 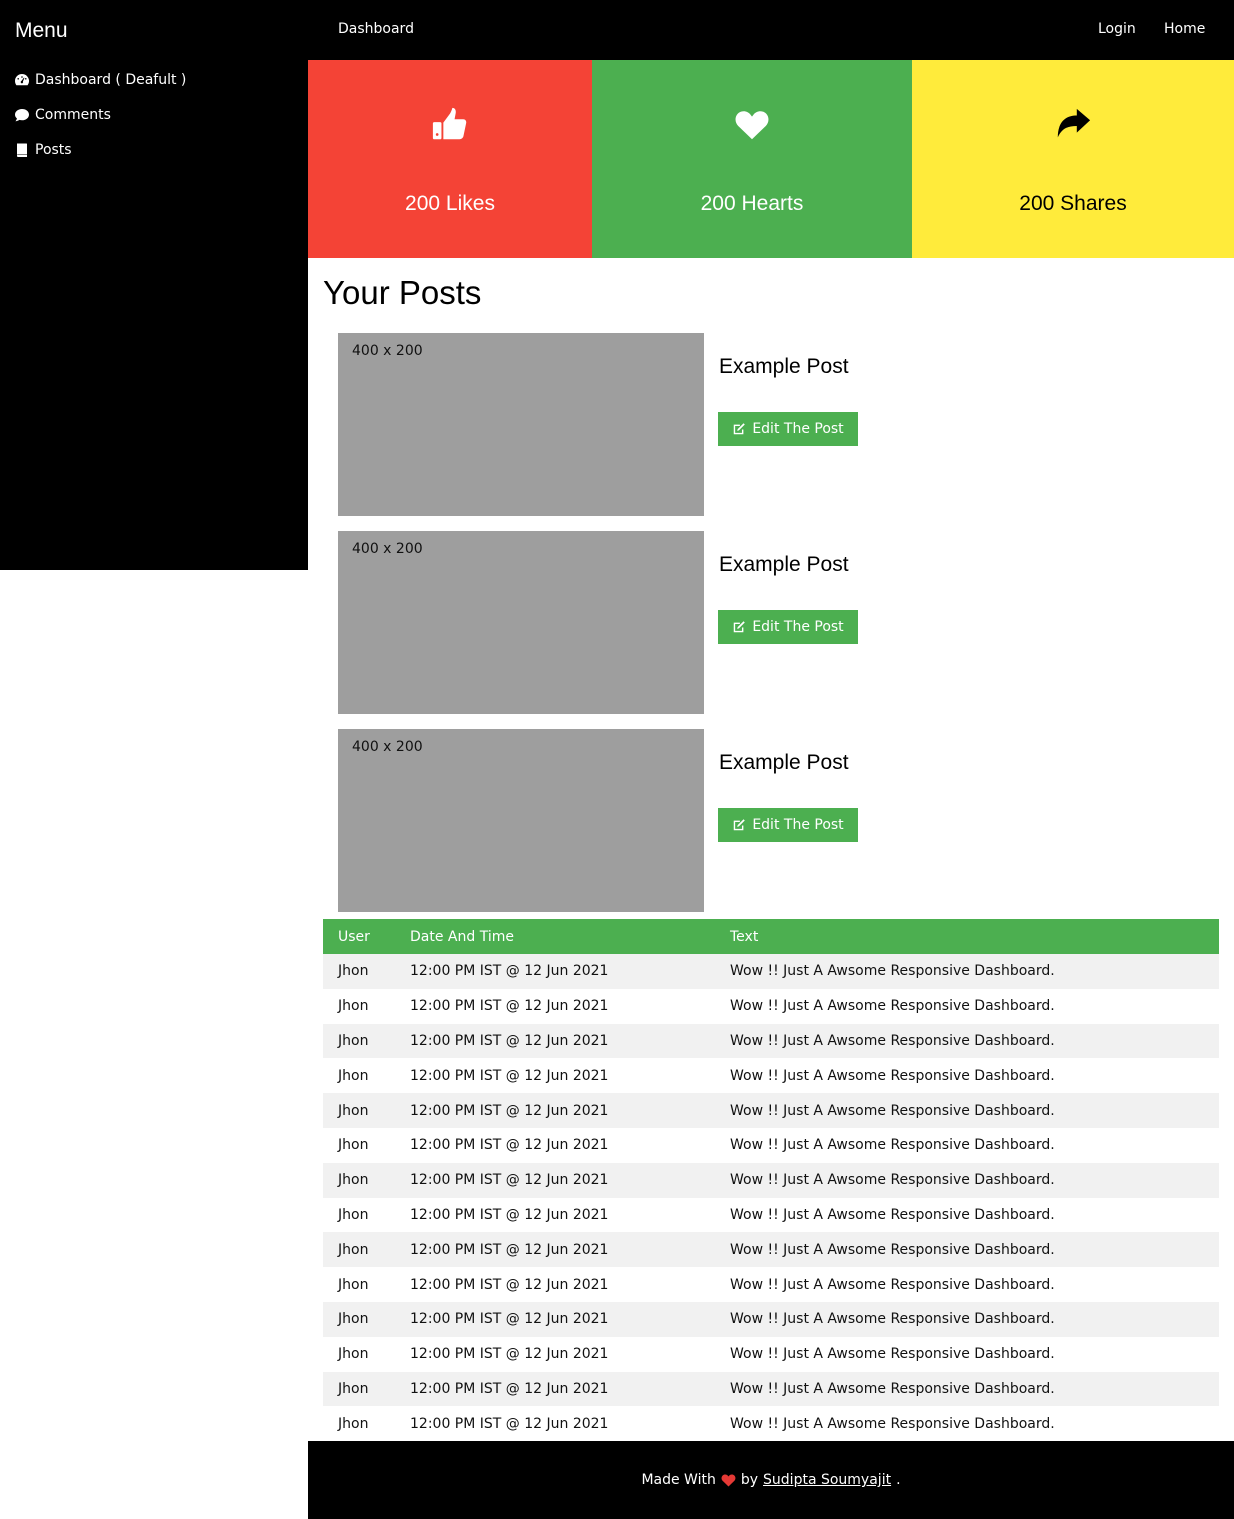 What do you see at coordinates (22, 80) in the screenshot?
I see `tachometer-icon` at bounding box center [22, 80].